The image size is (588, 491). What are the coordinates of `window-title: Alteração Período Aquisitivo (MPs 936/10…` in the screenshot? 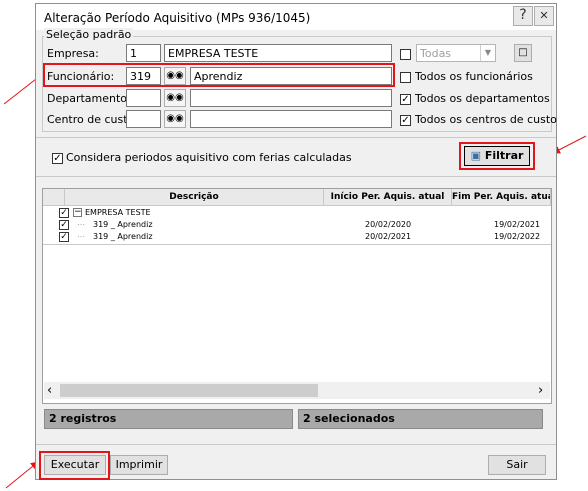 It's located at (177, 18).